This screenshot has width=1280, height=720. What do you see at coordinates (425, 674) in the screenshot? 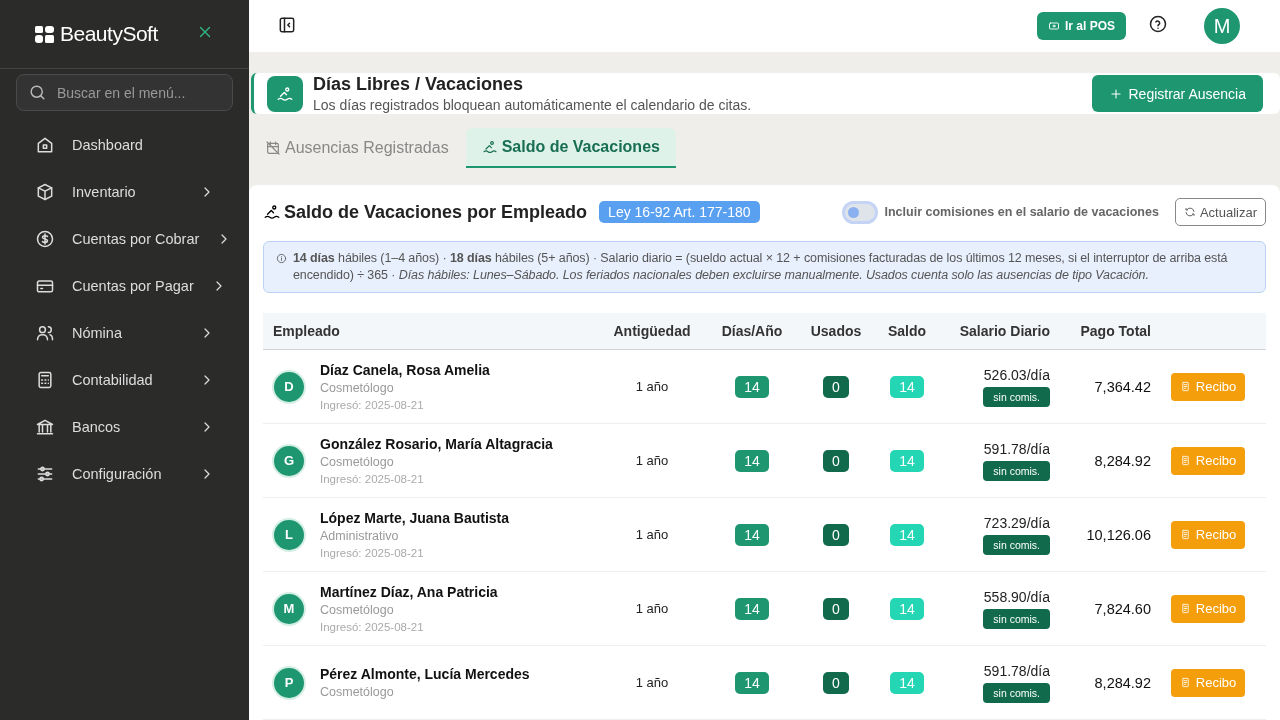
I see `employee-name: Pérez Almonte, Lucía Mercedes` at bounding box center [425, 674].